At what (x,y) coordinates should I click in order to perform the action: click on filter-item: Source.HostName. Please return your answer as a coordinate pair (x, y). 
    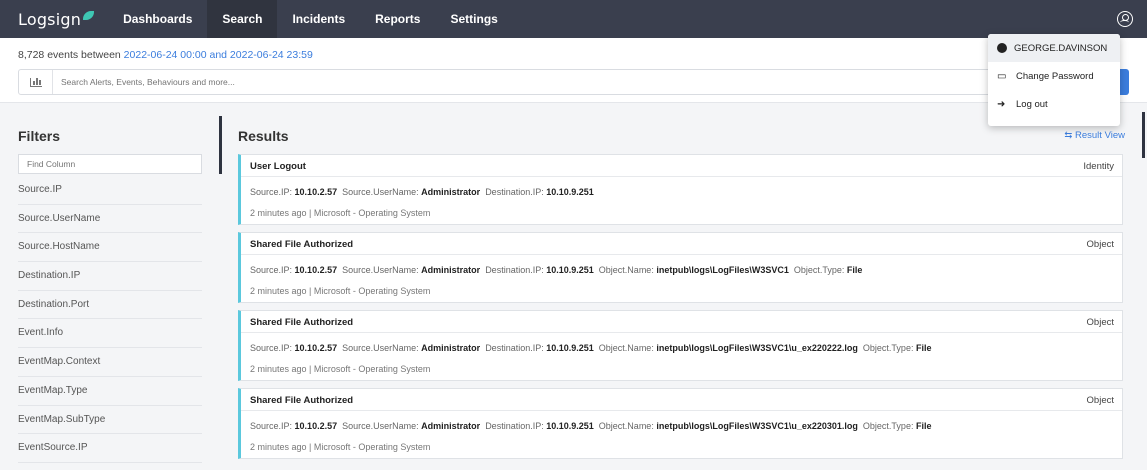
    Looking at the image, I should click on (110, 248).